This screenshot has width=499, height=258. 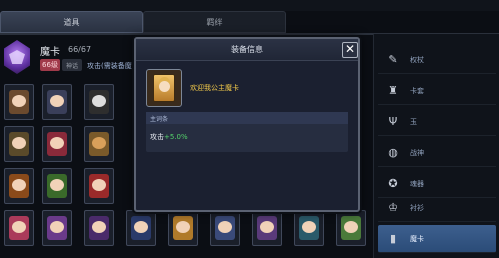 I want to click on close-button: ✕, so click(x=350, y=50).